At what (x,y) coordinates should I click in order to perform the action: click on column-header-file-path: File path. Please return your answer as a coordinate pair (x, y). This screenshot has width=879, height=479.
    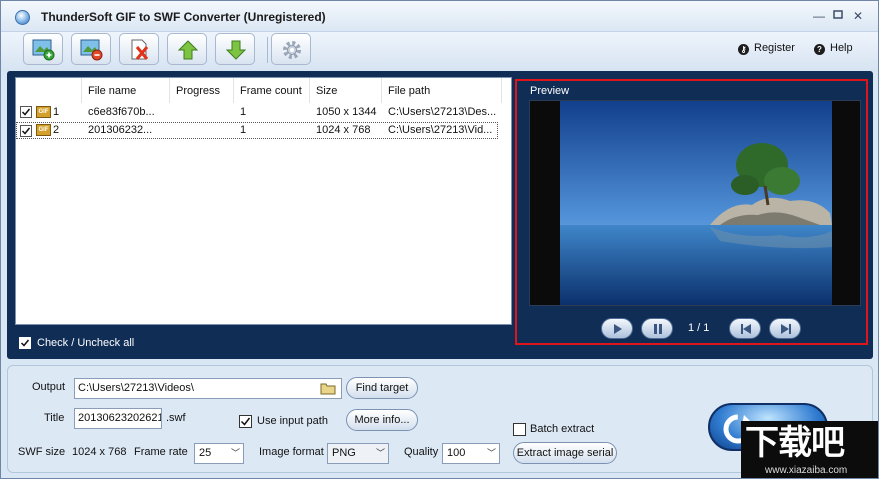
    Looking at the image, I should click on (442, 90).